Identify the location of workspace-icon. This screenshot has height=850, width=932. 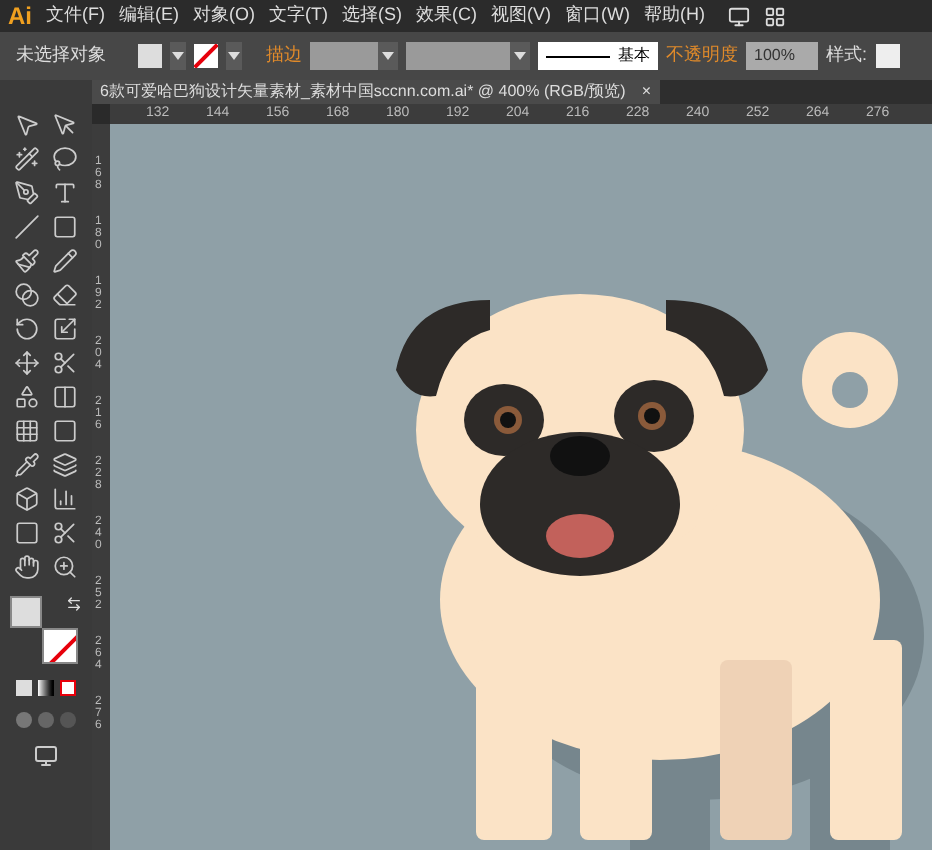
(774, 16).